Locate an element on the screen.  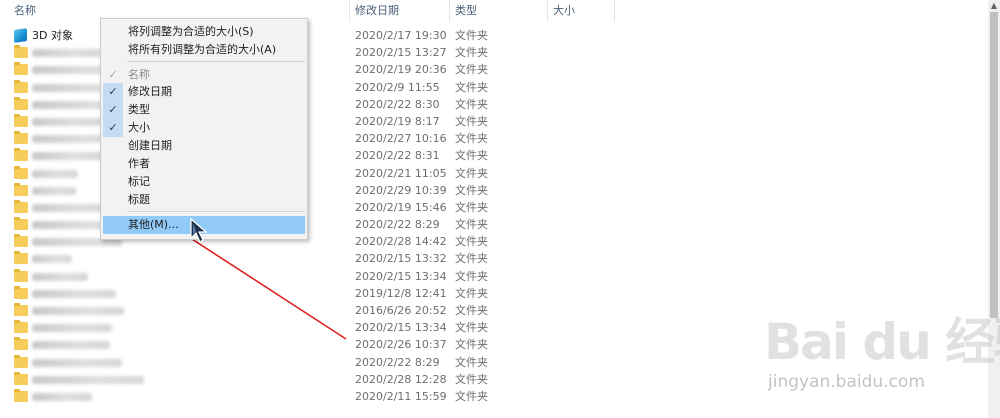
modified-date-cell: 2016/6/26 20:52 is located at coordinates (401, 310).